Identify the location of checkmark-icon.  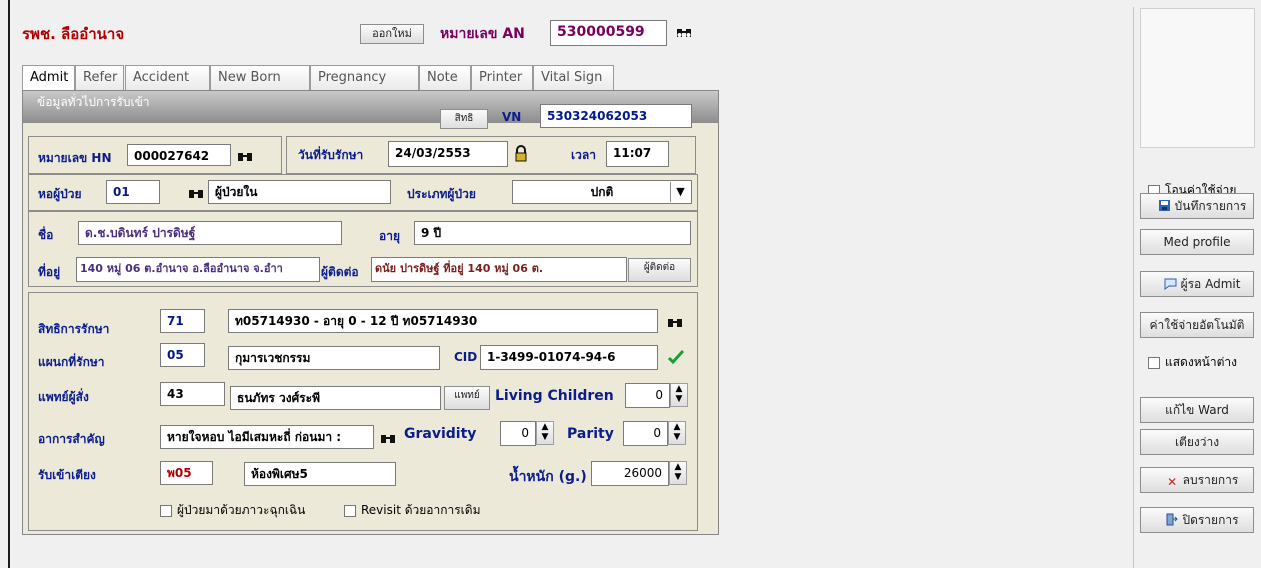
(676, 357).